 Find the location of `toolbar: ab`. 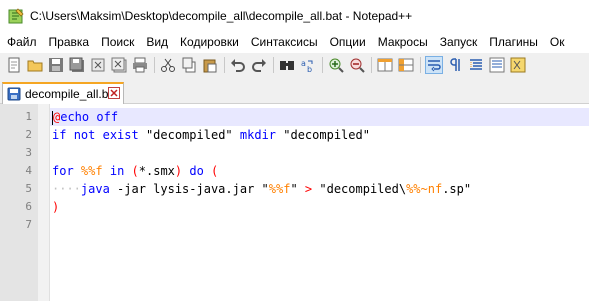

toolbar: ab is located at coordinates (294, 65).